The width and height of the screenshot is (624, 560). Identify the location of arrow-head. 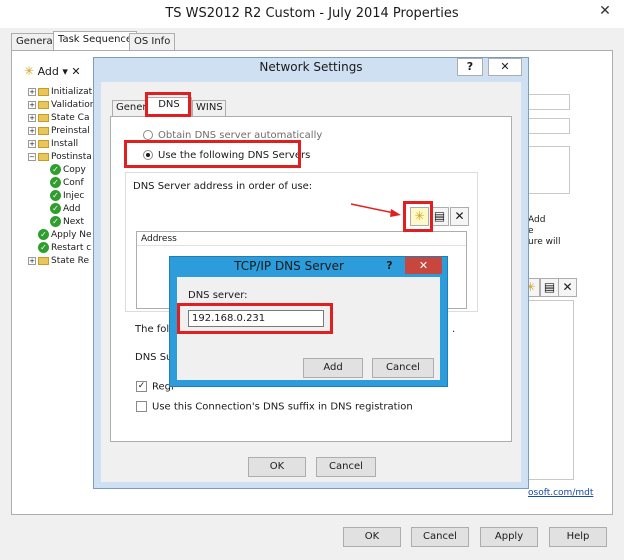
(395, 213).